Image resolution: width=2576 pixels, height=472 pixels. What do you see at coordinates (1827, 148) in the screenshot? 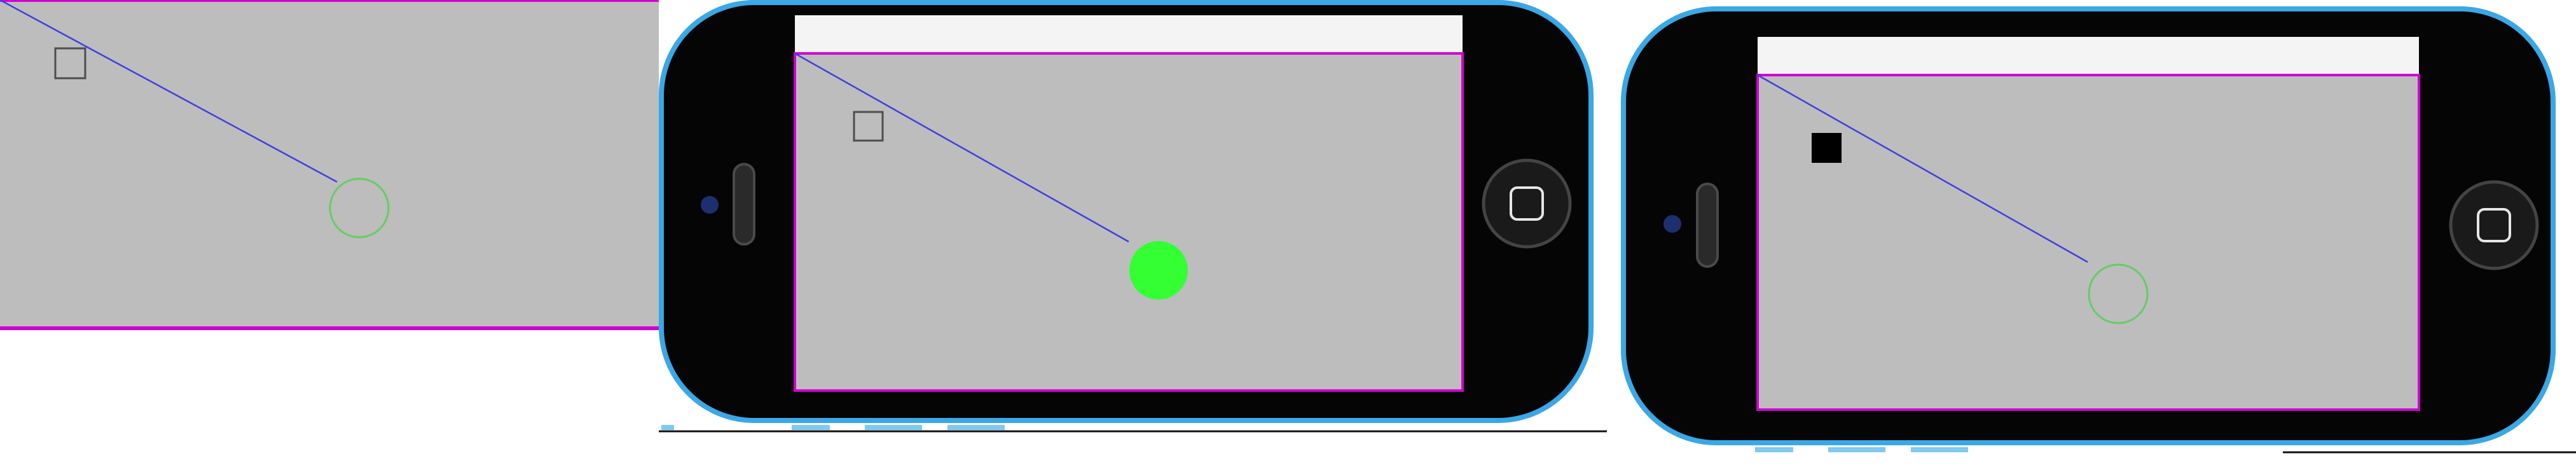
I see `right-square-marker` at bounding box center [1827, 148].